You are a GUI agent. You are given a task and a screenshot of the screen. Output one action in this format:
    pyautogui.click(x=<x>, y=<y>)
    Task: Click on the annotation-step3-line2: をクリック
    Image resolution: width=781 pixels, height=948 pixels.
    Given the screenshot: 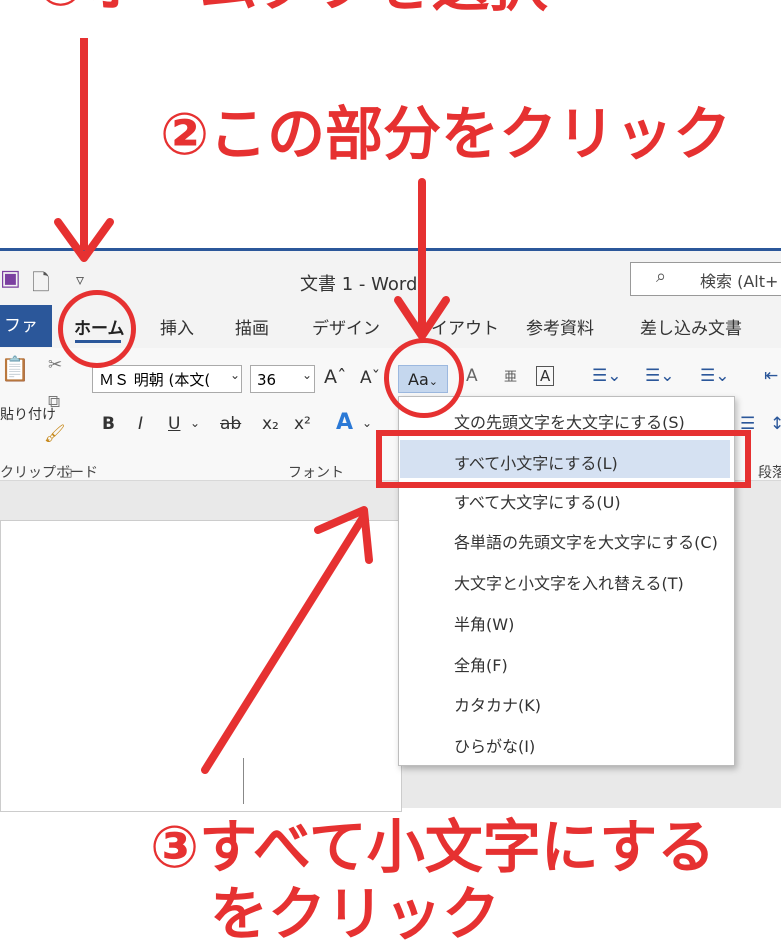 What is the action you would take?
    pyautogui.click(x=355, y=914)
    